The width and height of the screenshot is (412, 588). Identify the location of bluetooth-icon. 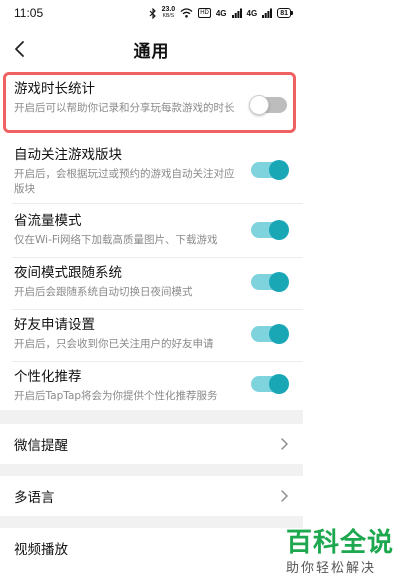
(152, 13).